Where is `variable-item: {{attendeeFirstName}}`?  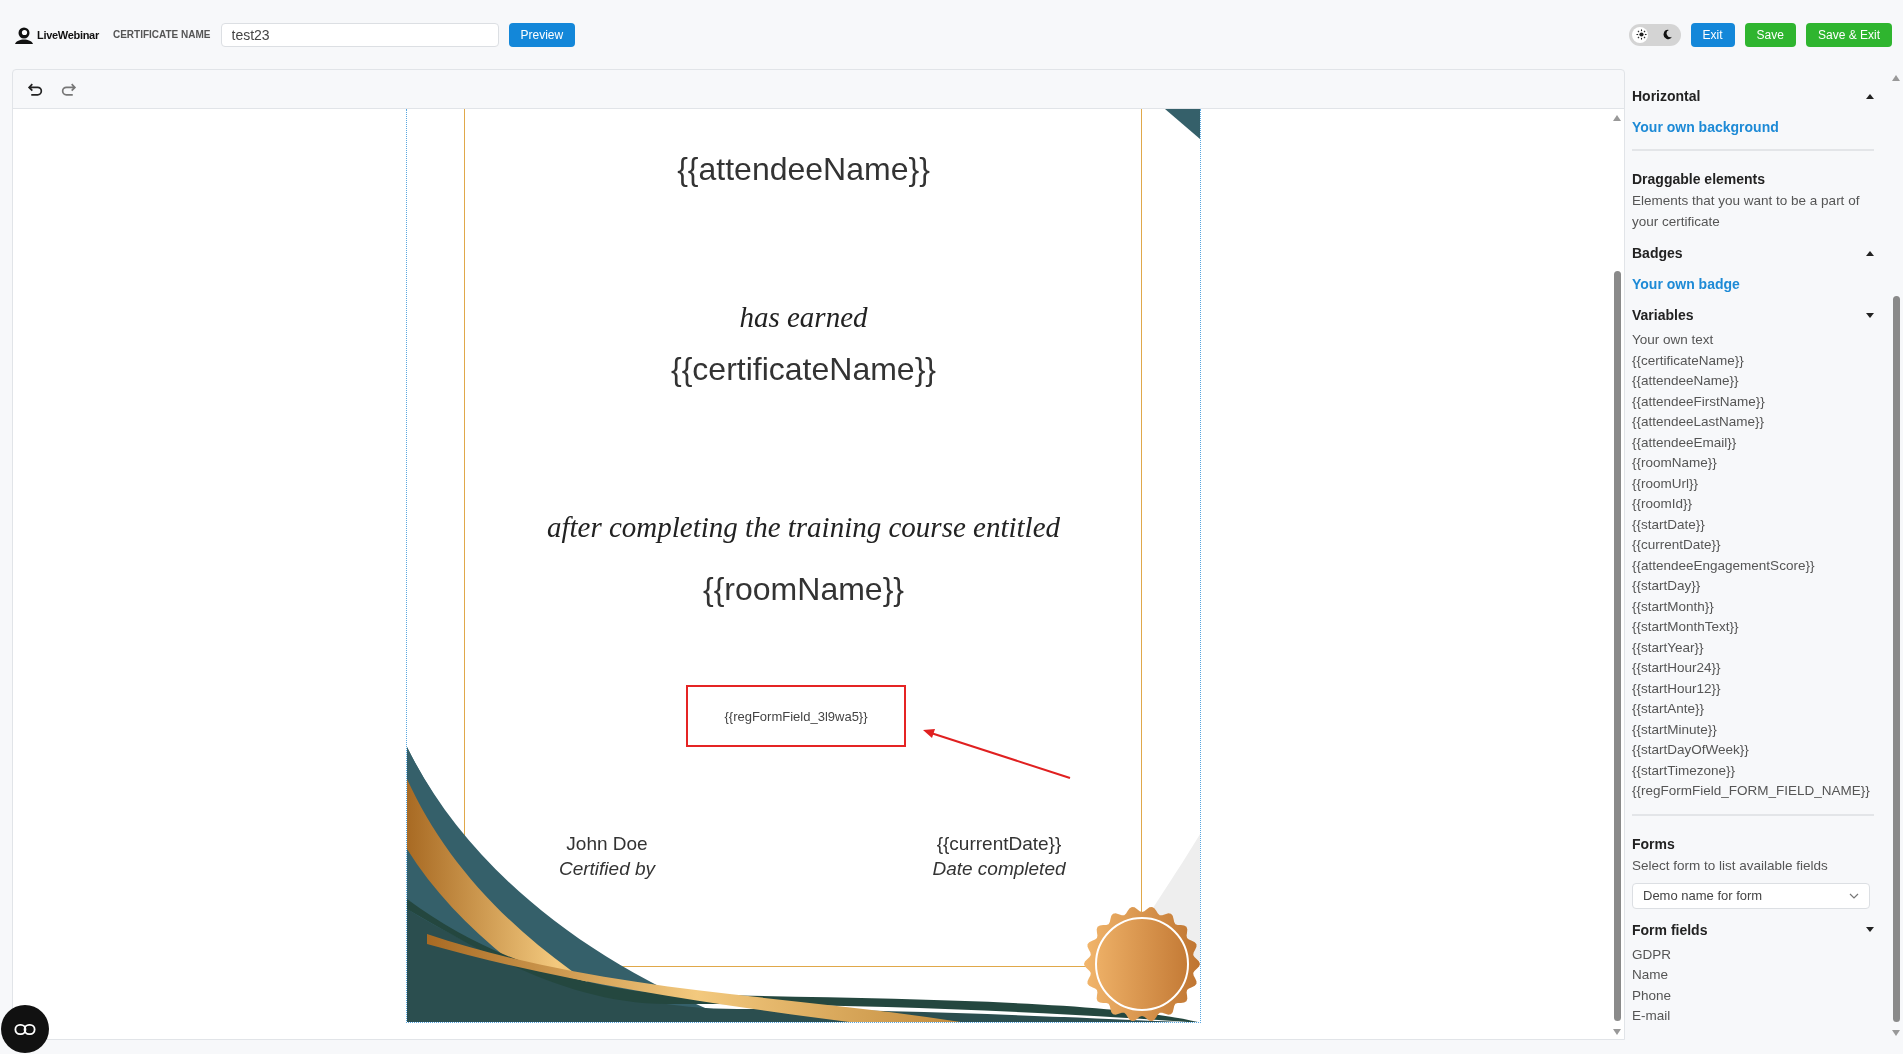 variable-item: {{attendeeFirstName}} is located at coordinates (1698, 401).